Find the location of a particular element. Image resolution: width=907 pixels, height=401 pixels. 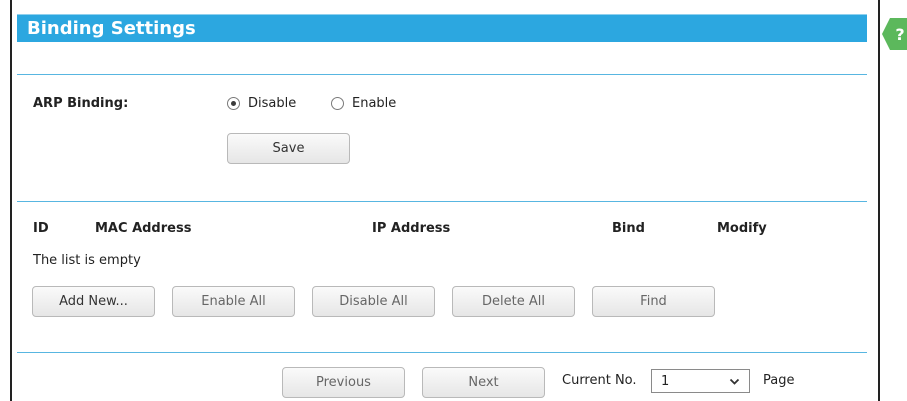

col-bind: Bind is located at coordinates (628, 228).